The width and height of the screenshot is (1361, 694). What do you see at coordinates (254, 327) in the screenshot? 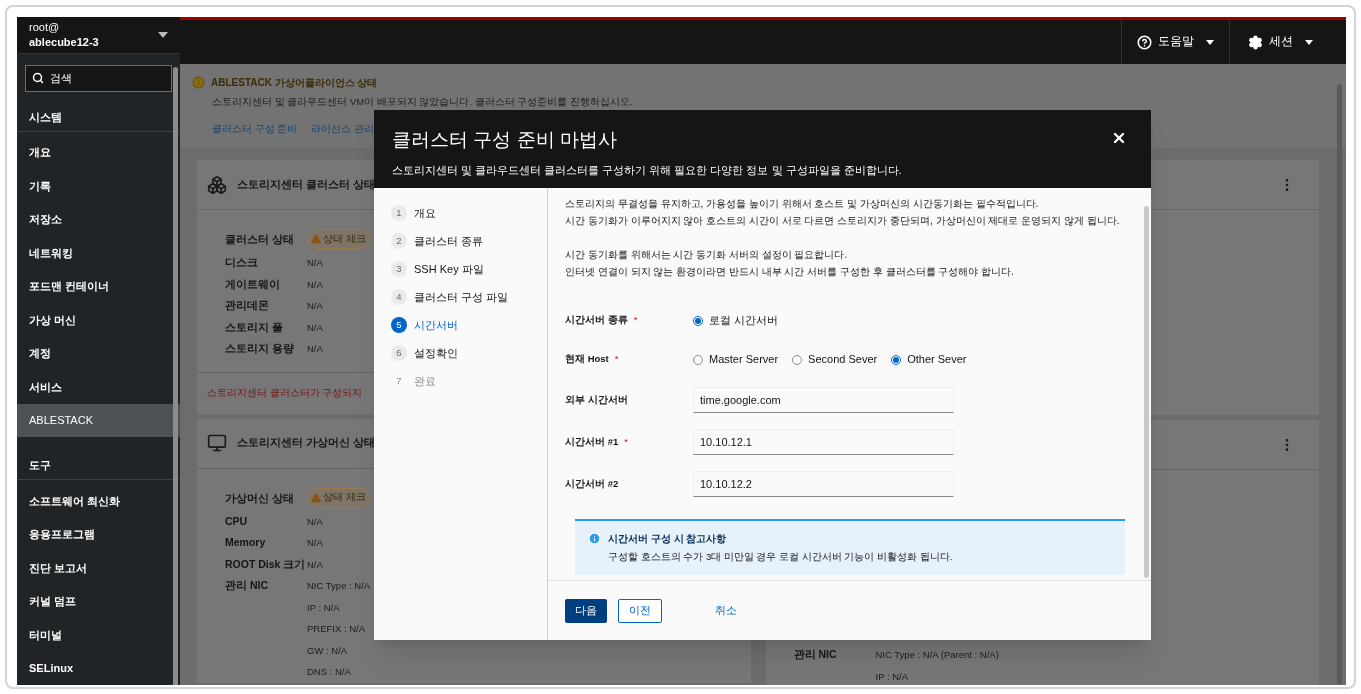
I see `row-label: 스토리지 풀` at bounding box center [254, 327].